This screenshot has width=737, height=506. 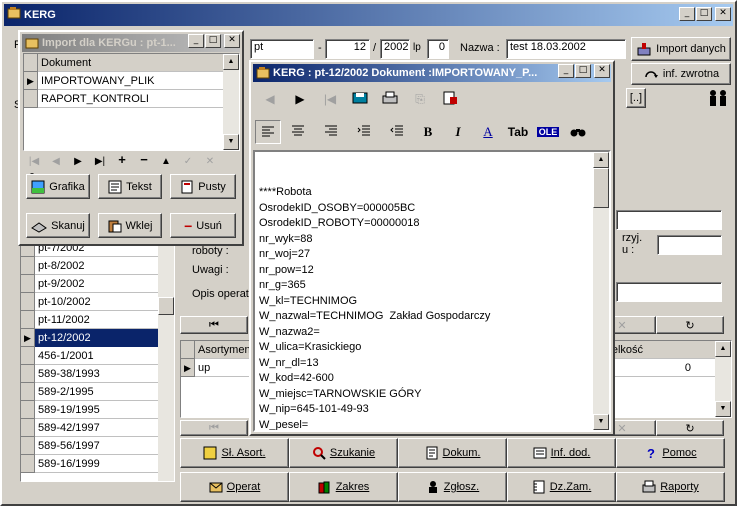 I want to click on list-item: ▶ pt-12/2002, so click(x=97, y=337).